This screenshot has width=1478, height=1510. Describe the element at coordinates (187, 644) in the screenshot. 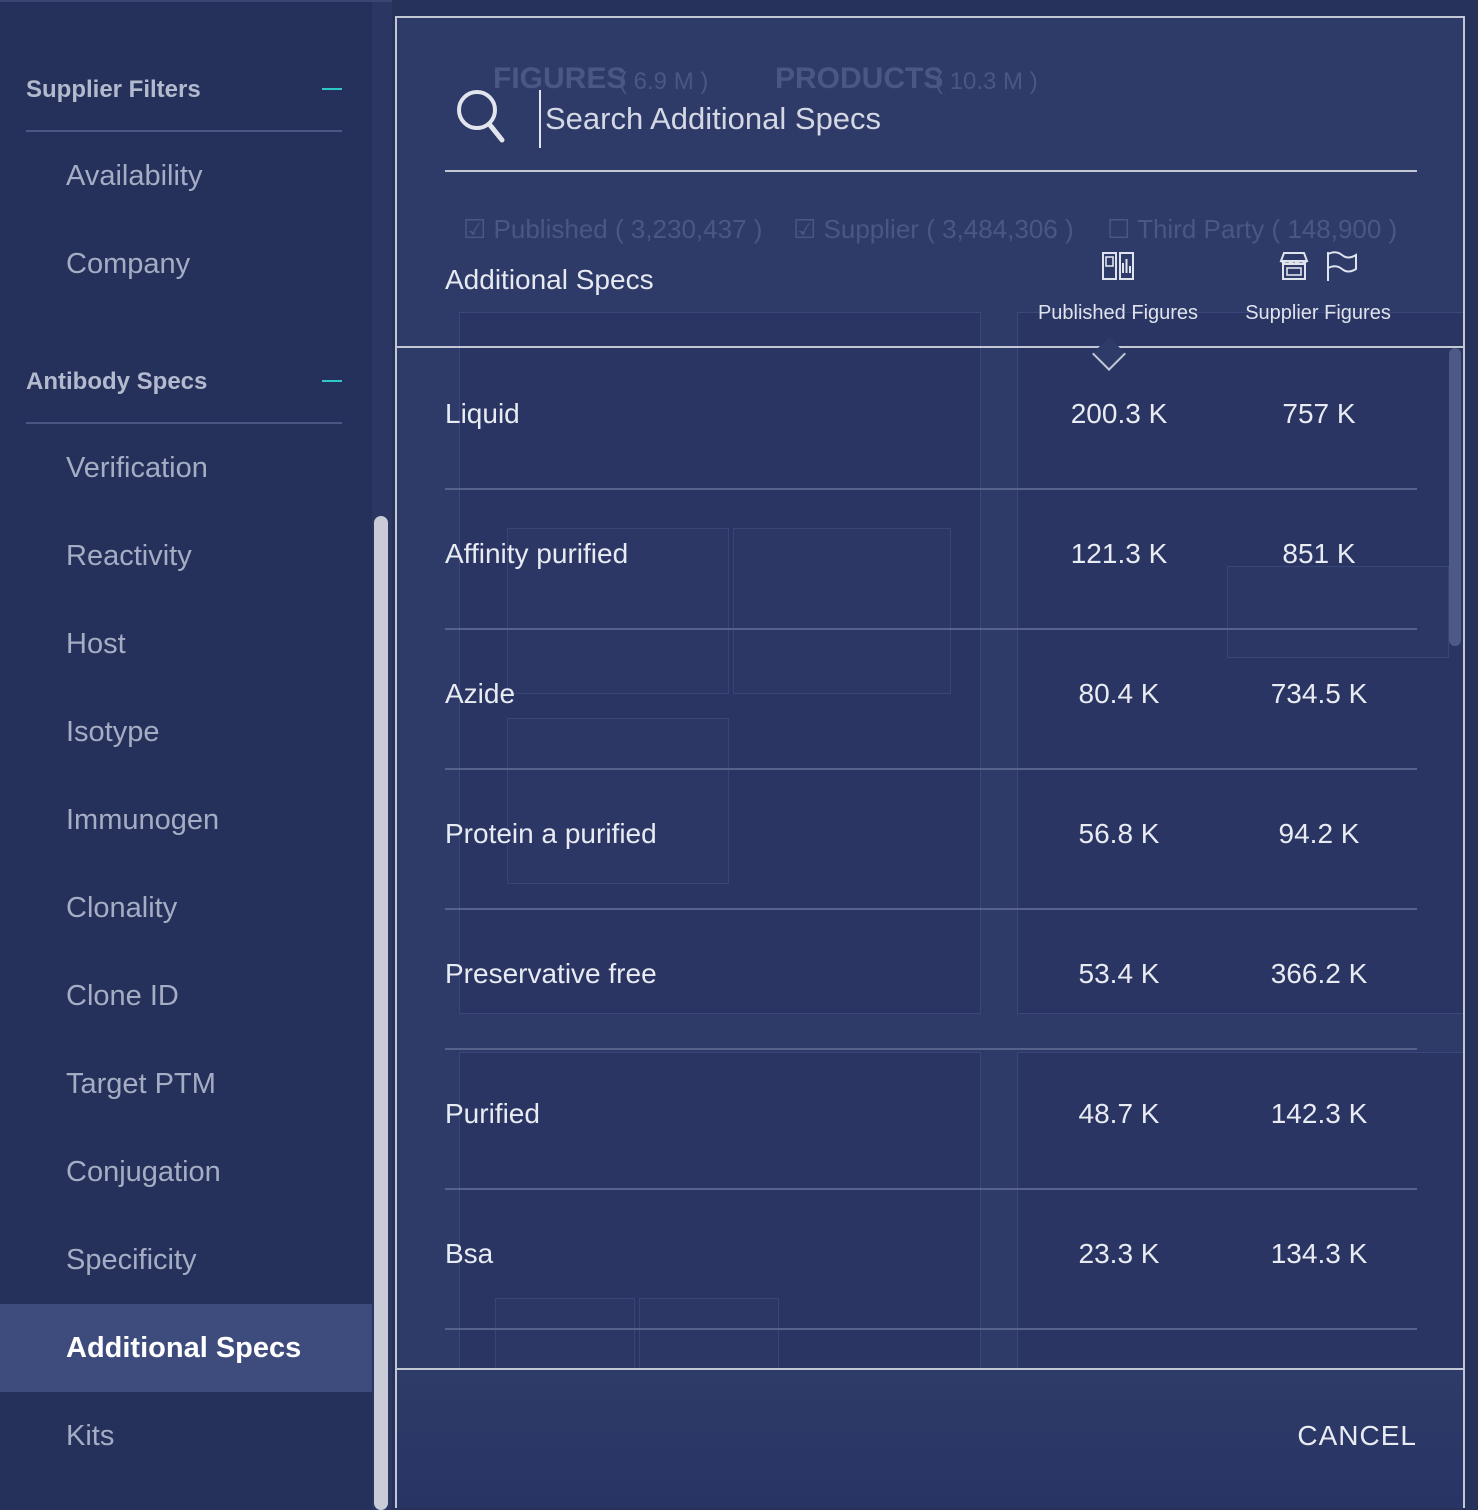

I see `sidebar-item-host: Host` at that location.